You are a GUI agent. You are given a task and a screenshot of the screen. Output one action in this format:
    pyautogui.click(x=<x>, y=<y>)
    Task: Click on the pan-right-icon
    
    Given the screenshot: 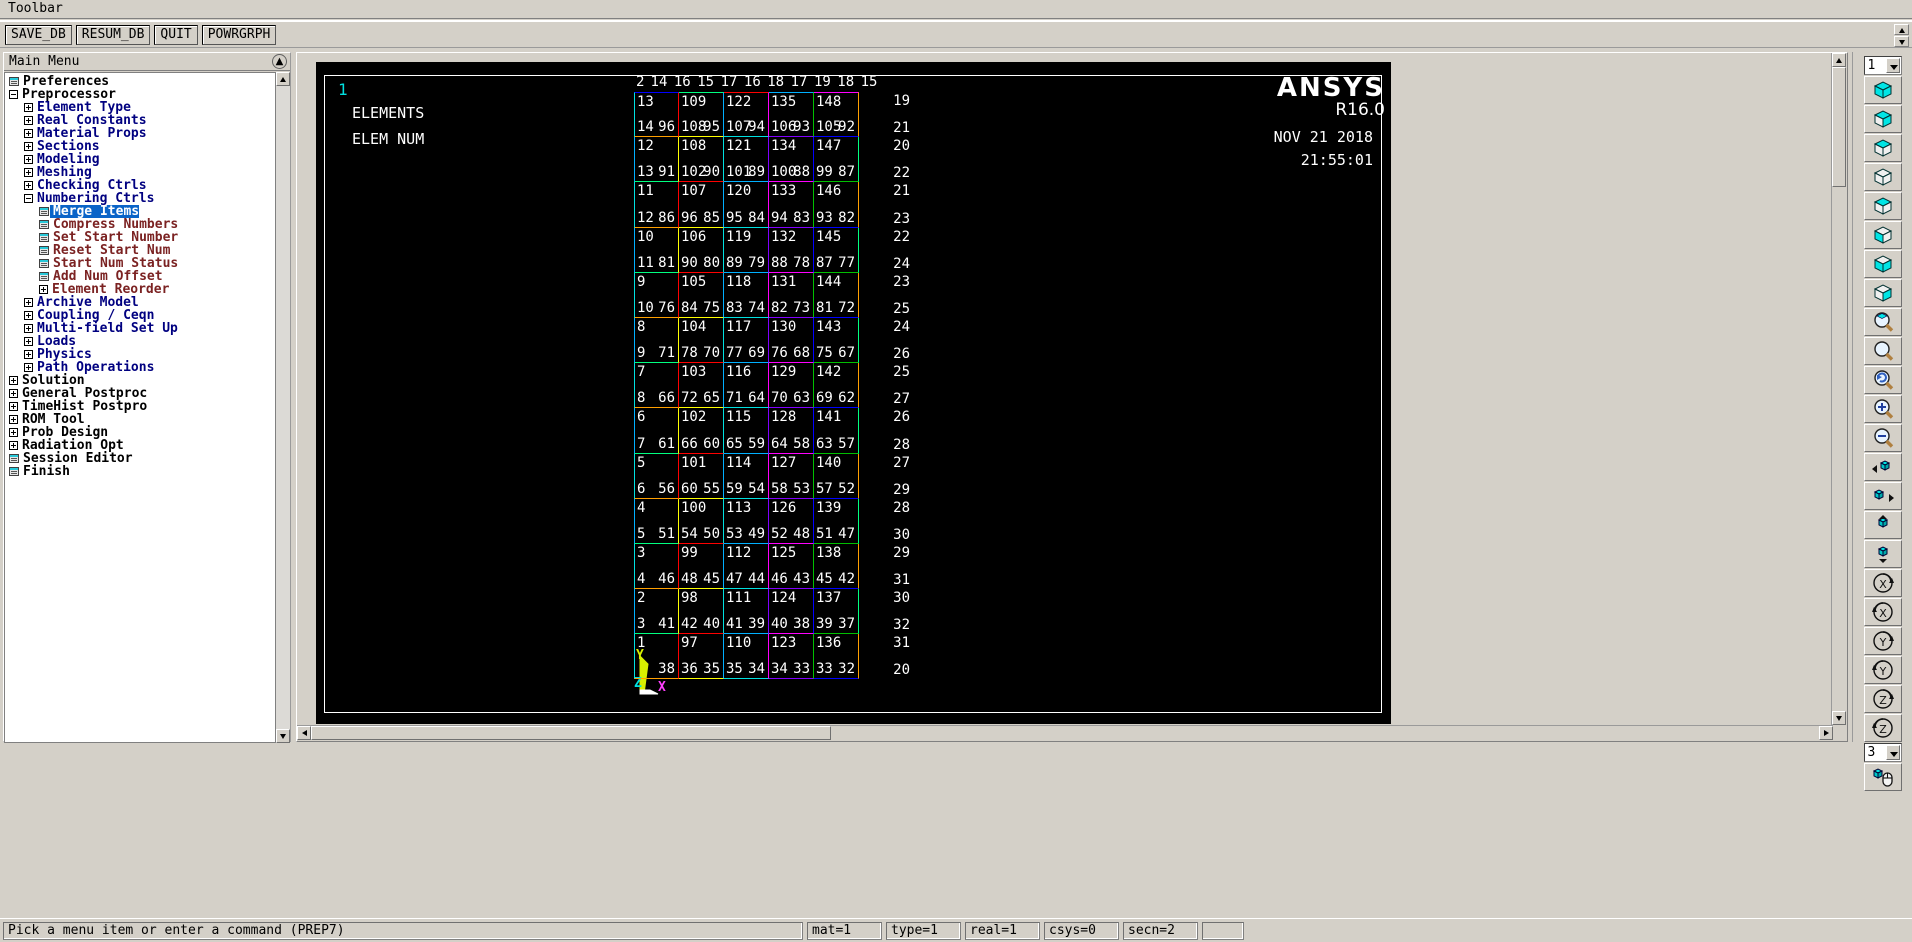 What is the action you would take?
    pyautogui.click(x=1882, y=496)
    